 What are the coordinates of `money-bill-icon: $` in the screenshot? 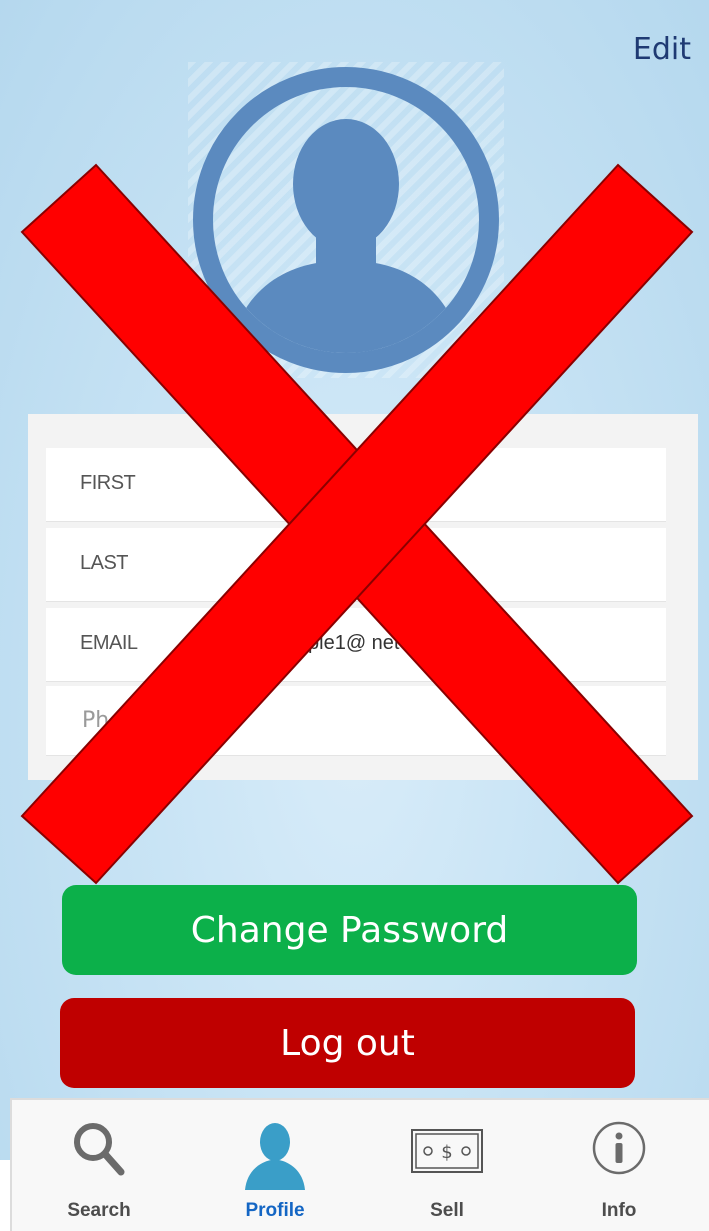 It's located at (447, 1151).